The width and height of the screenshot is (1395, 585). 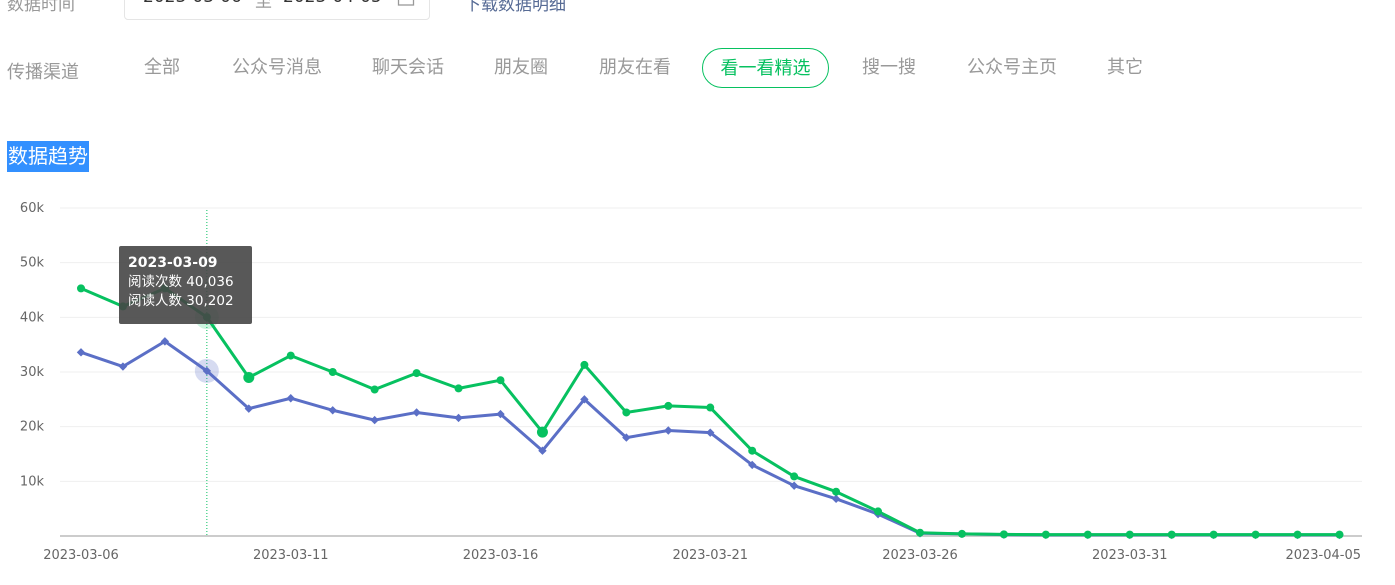 I want to click on download-details-link: 下载数据明细, so click(x=515, y=7).